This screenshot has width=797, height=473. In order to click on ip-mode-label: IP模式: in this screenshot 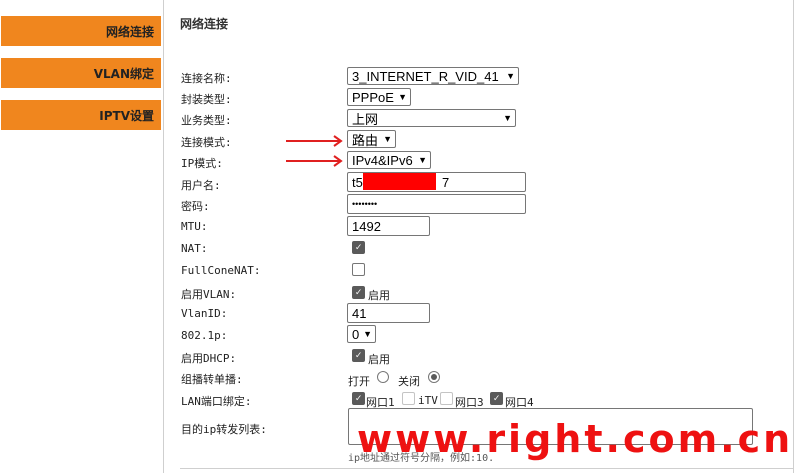, I will do `click(202, 163)`.